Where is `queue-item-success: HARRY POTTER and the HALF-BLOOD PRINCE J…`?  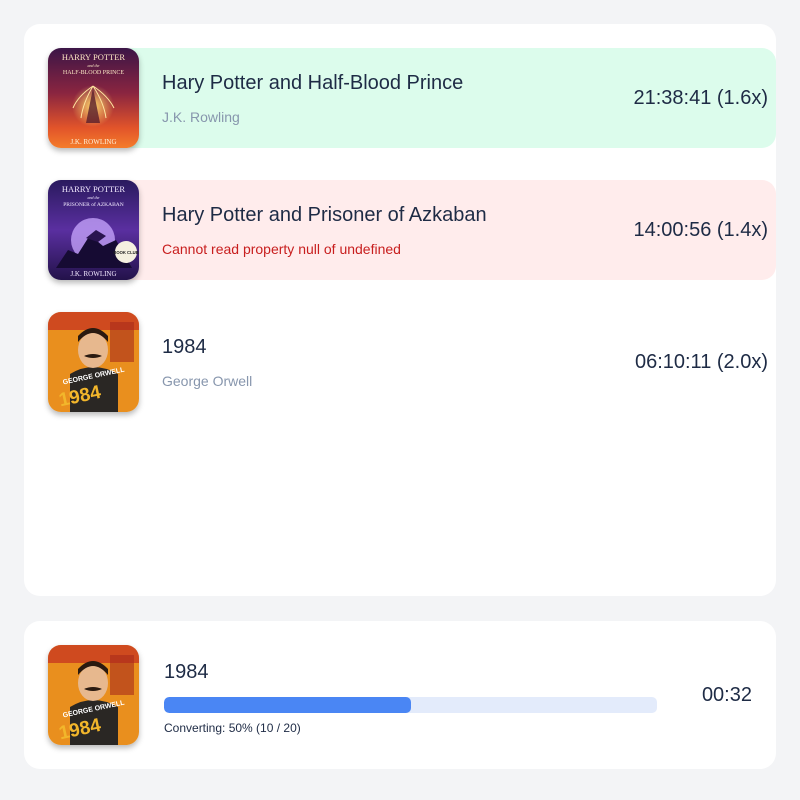 queue-item-success: HARRY POTTER and the HALF-BLOOD PRINCE J… is located at coordinates (412, 98).